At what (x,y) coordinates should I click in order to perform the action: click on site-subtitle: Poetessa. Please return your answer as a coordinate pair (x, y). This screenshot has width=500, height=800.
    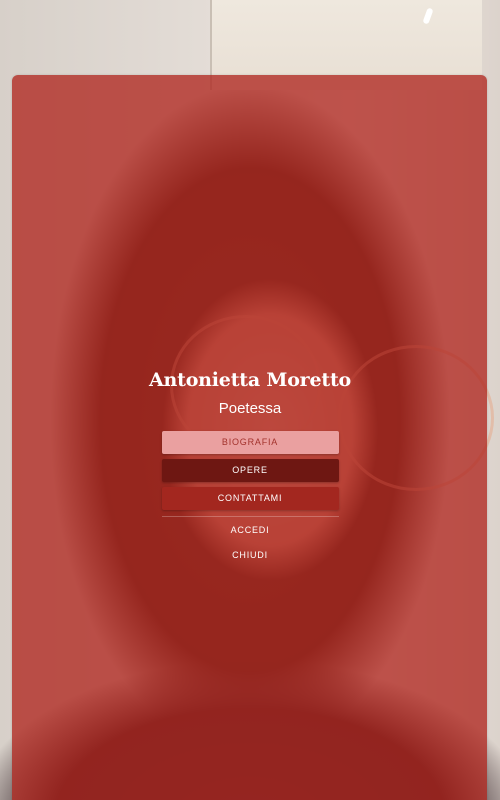
    Looking at the image, I should click on (250, 408).